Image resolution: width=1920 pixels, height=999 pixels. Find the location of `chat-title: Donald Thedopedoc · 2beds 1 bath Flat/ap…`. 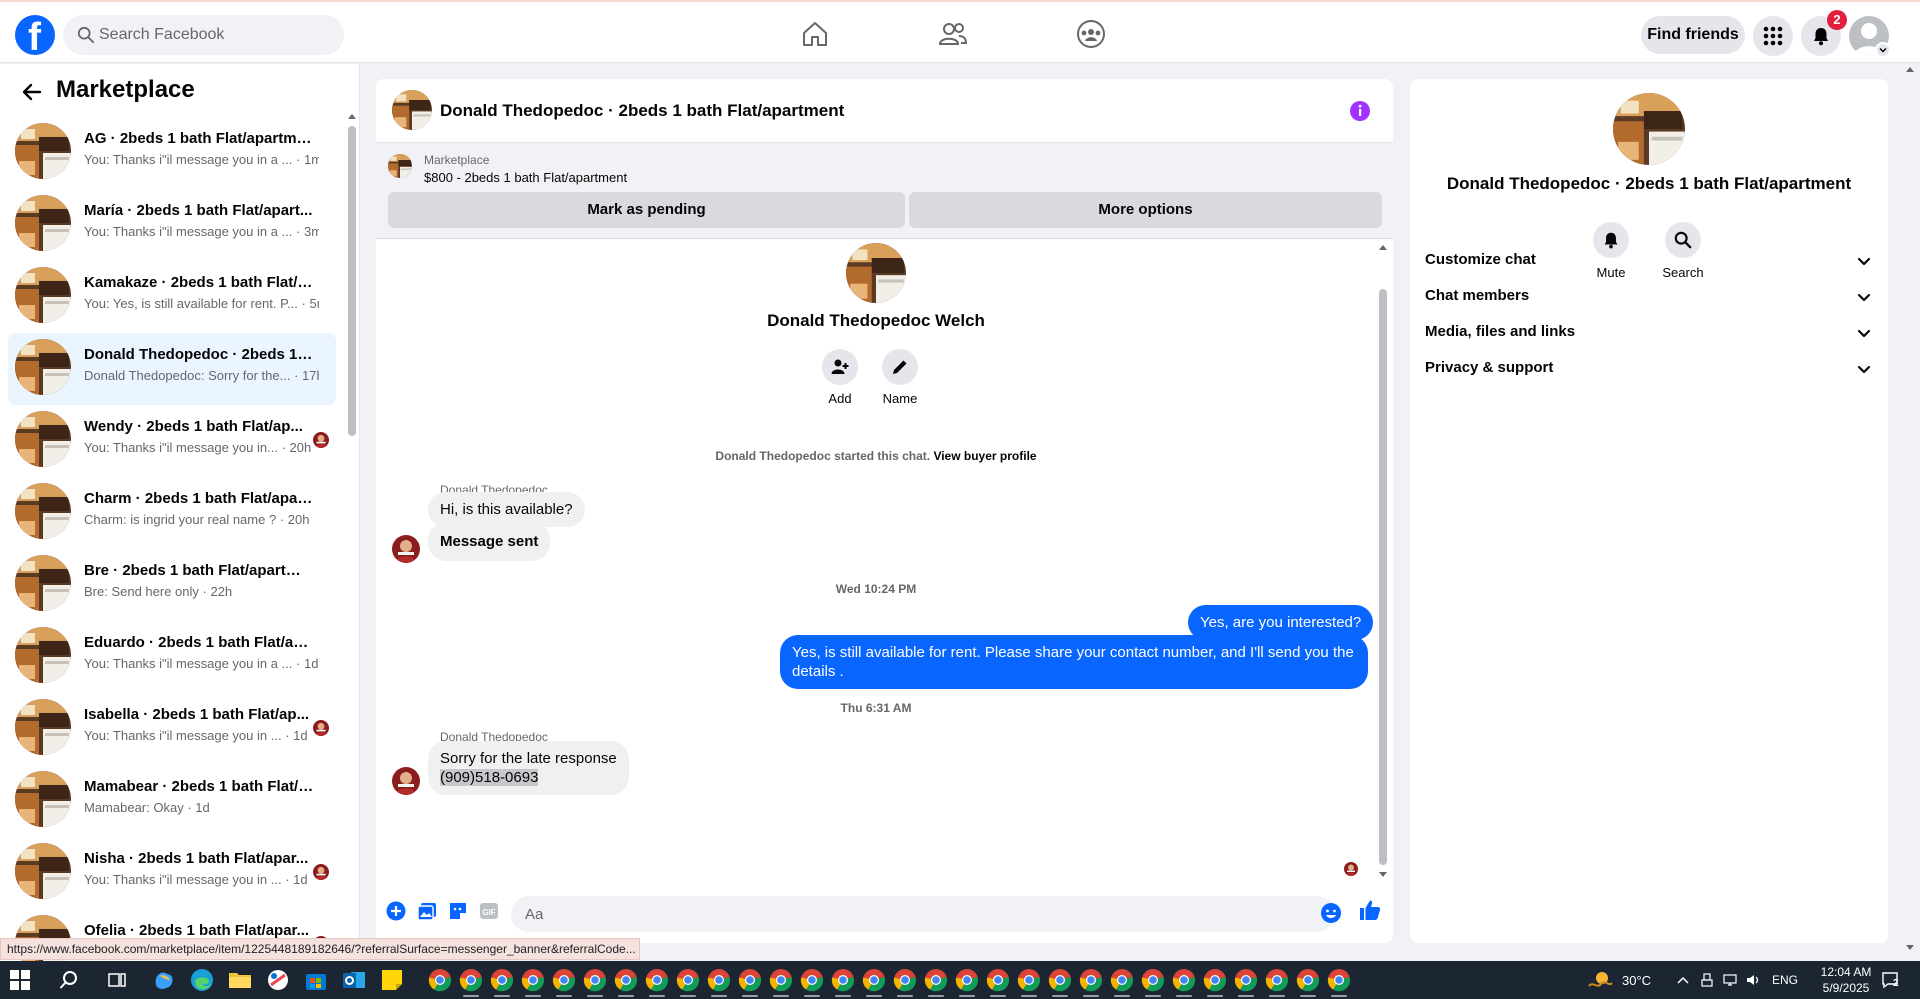

chat-title: Donald Thedopedoc · 2beds 1 bath Flat/ap… is located at coordinates (642, 111).